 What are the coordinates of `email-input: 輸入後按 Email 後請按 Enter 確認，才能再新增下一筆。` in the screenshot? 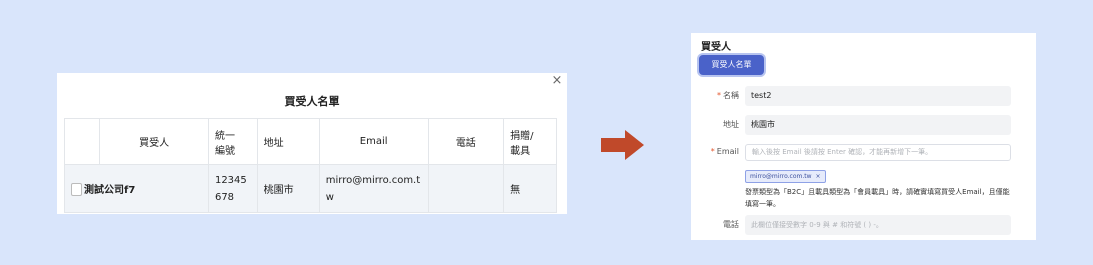 It's located at (878, 152).